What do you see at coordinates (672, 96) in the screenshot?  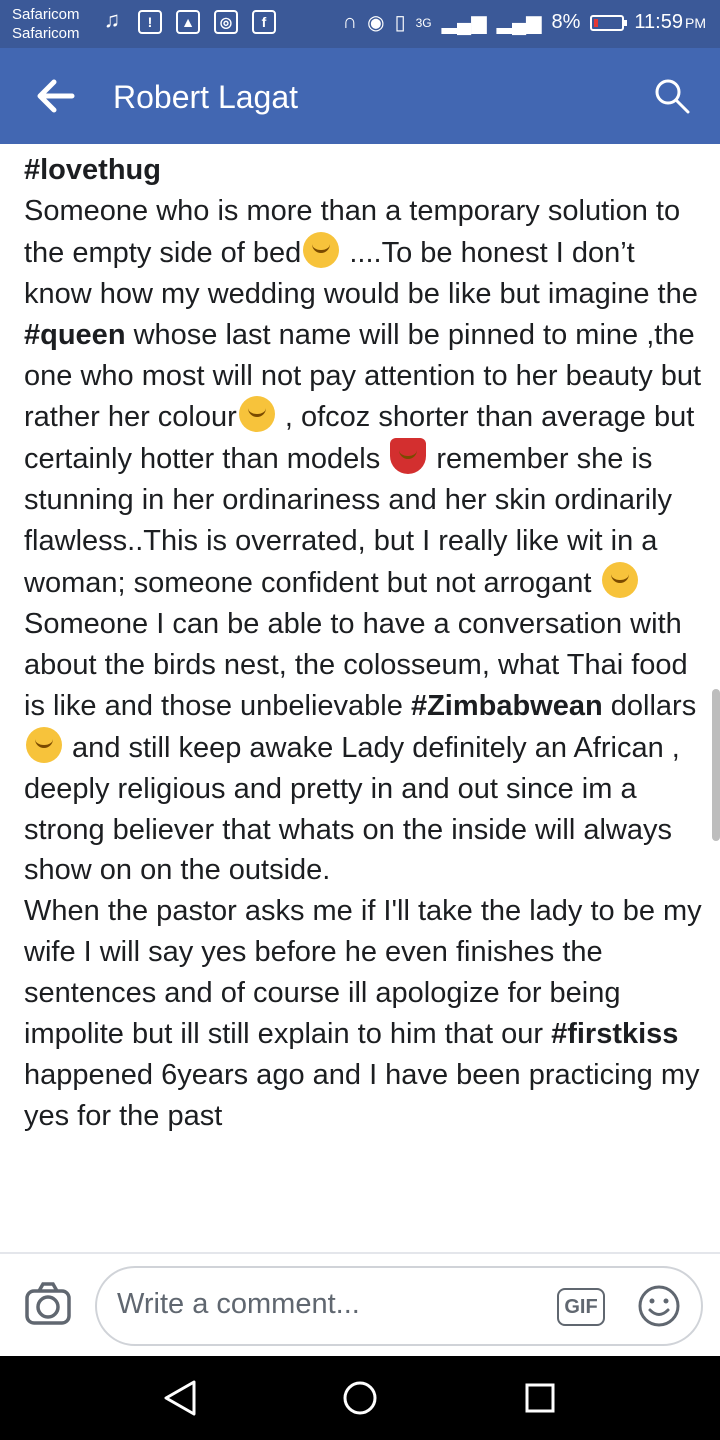 I see `search-icon` at bounding box center [672, 96].